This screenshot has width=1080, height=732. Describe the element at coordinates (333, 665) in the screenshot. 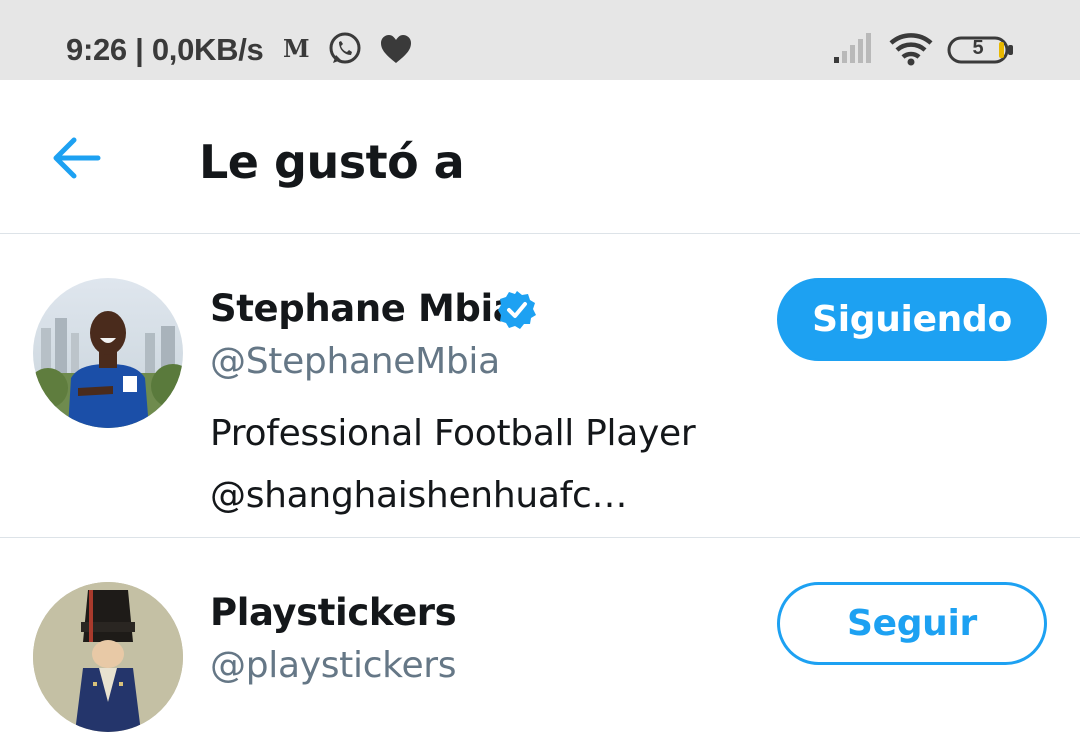

I see `user-handle: @playstickers` at that location.